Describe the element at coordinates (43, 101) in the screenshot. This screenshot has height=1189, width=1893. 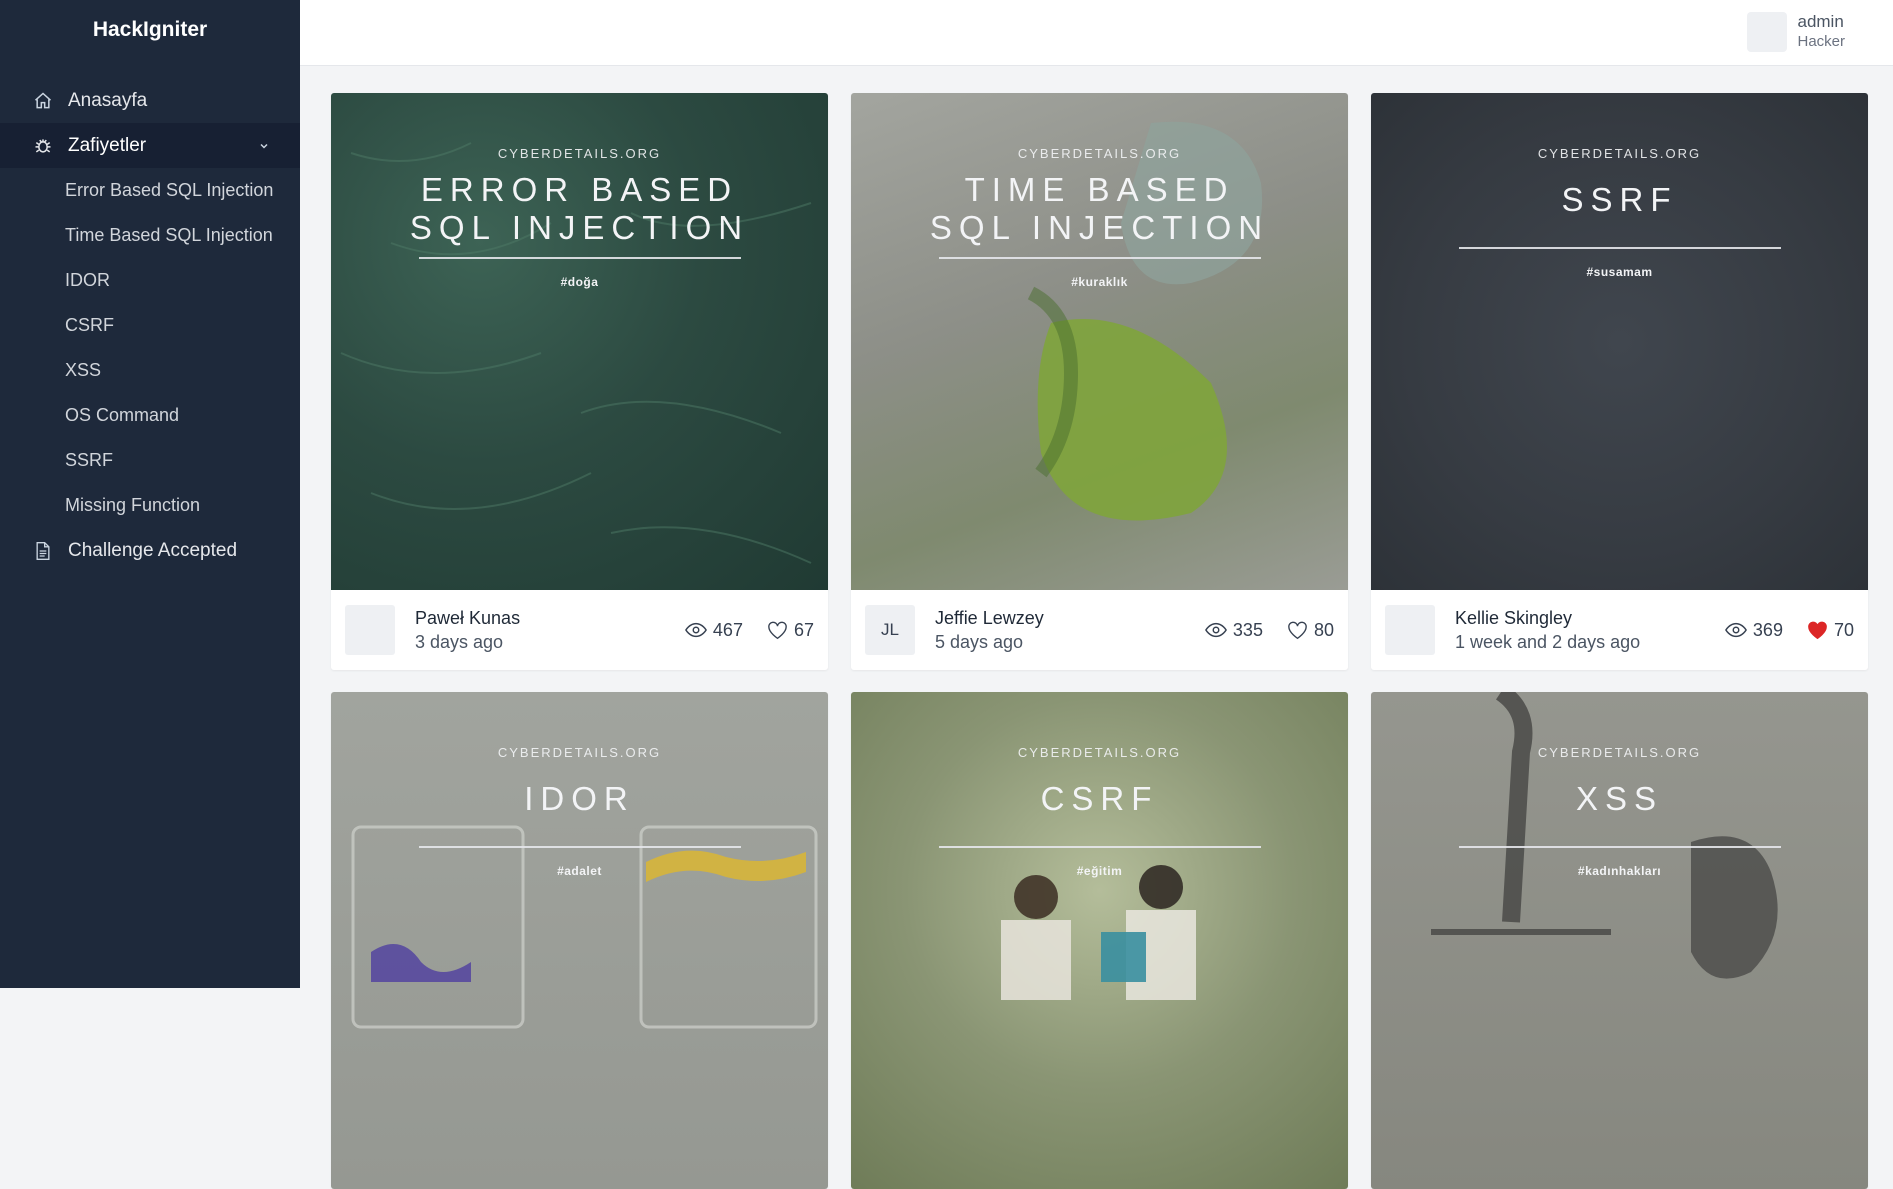
I see `home-icon` at that location.